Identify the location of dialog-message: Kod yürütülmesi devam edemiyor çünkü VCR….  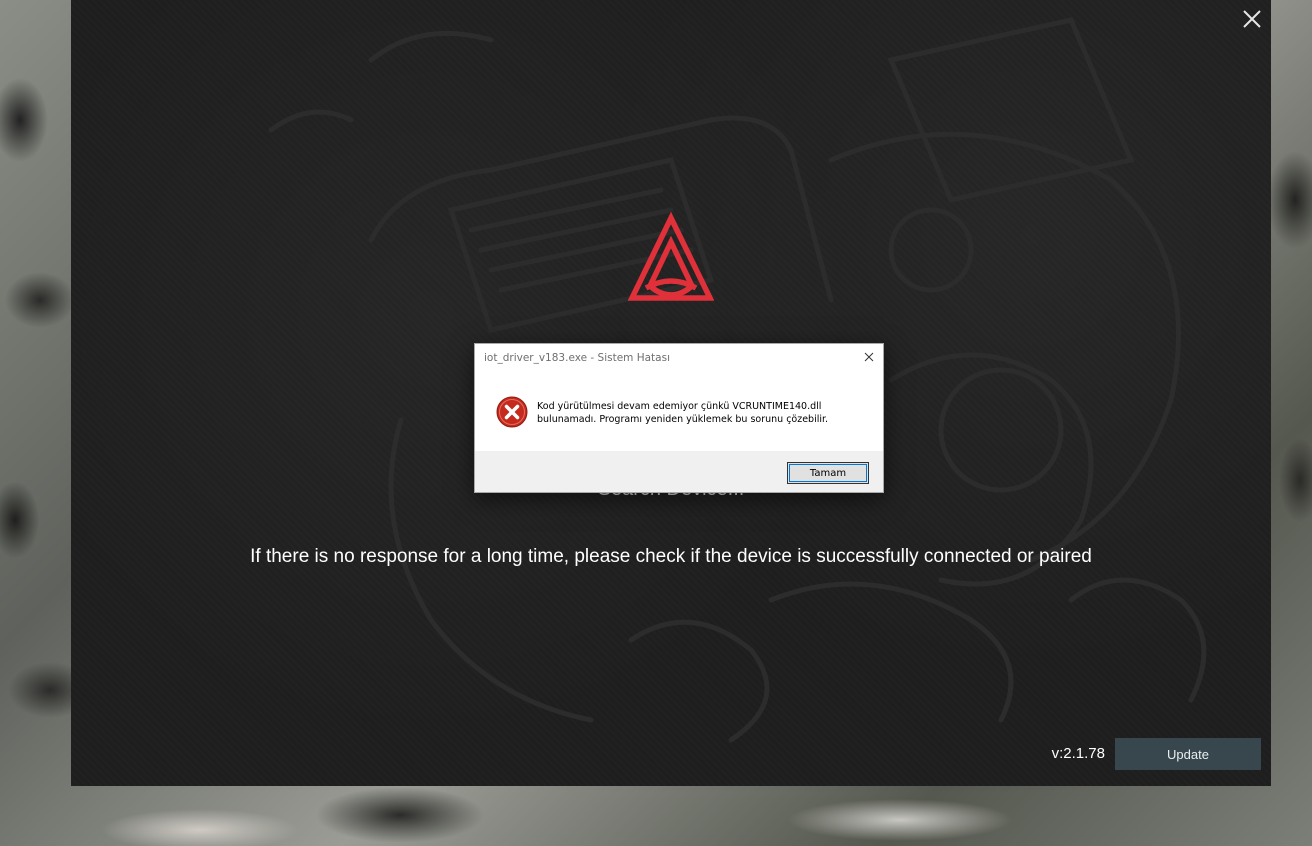
(704, 413).